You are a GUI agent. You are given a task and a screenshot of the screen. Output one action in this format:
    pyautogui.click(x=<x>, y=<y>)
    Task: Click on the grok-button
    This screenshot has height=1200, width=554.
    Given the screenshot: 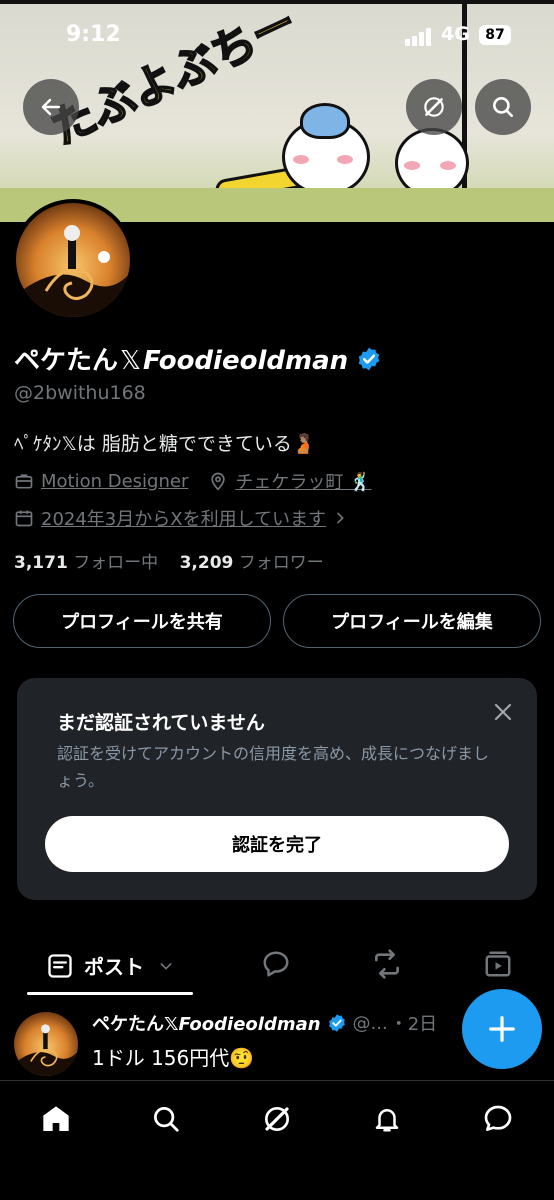 What is the action you would take?
    pyautogui.click(x=434, y=107)
    